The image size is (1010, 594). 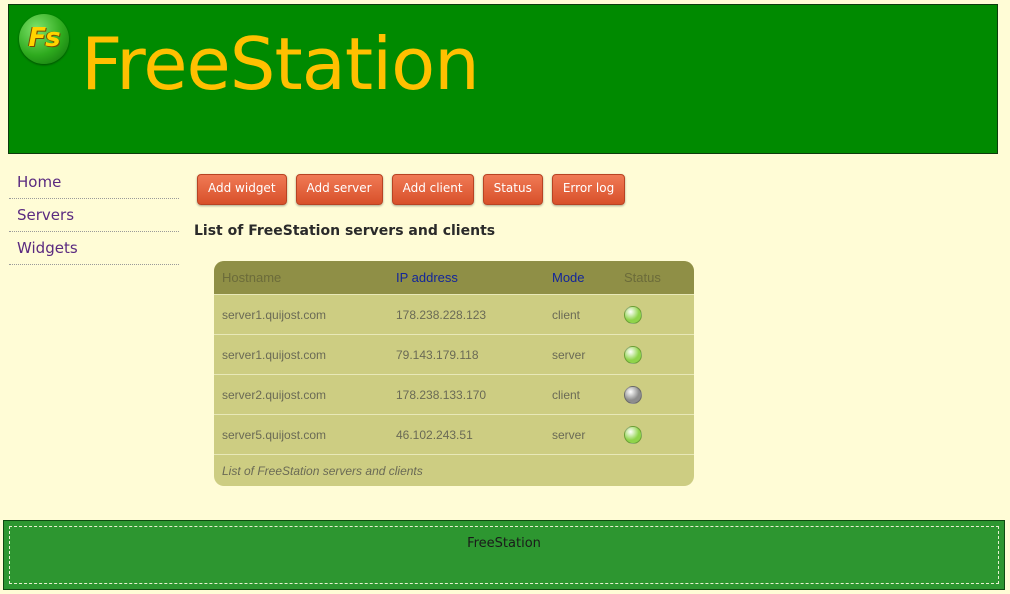 What do you see at coordinates (242, 189) in the screenshot?
I see `add-widget-button: Add widget` at bounding box center [242, 189].